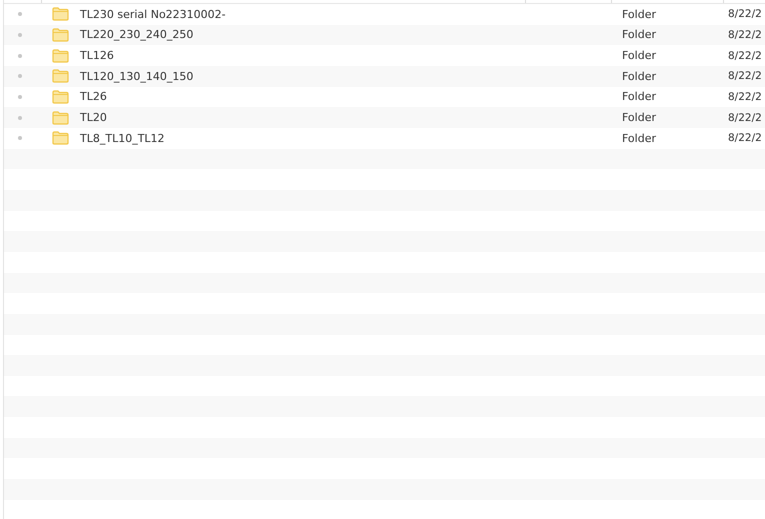  What do you see at coordinates (93, 97) in the screenshot?
I see `file-name: TL26` at bounding box center [93, 97].